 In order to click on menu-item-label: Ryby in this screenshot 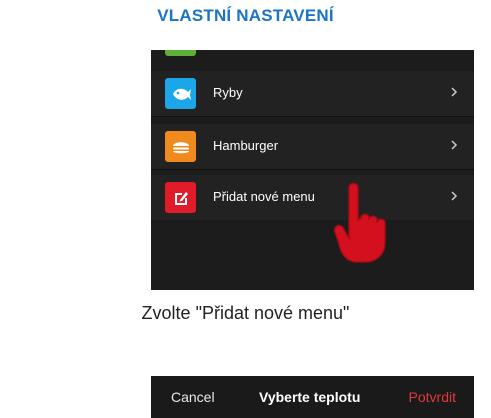, I will do `click(228, 92)`.